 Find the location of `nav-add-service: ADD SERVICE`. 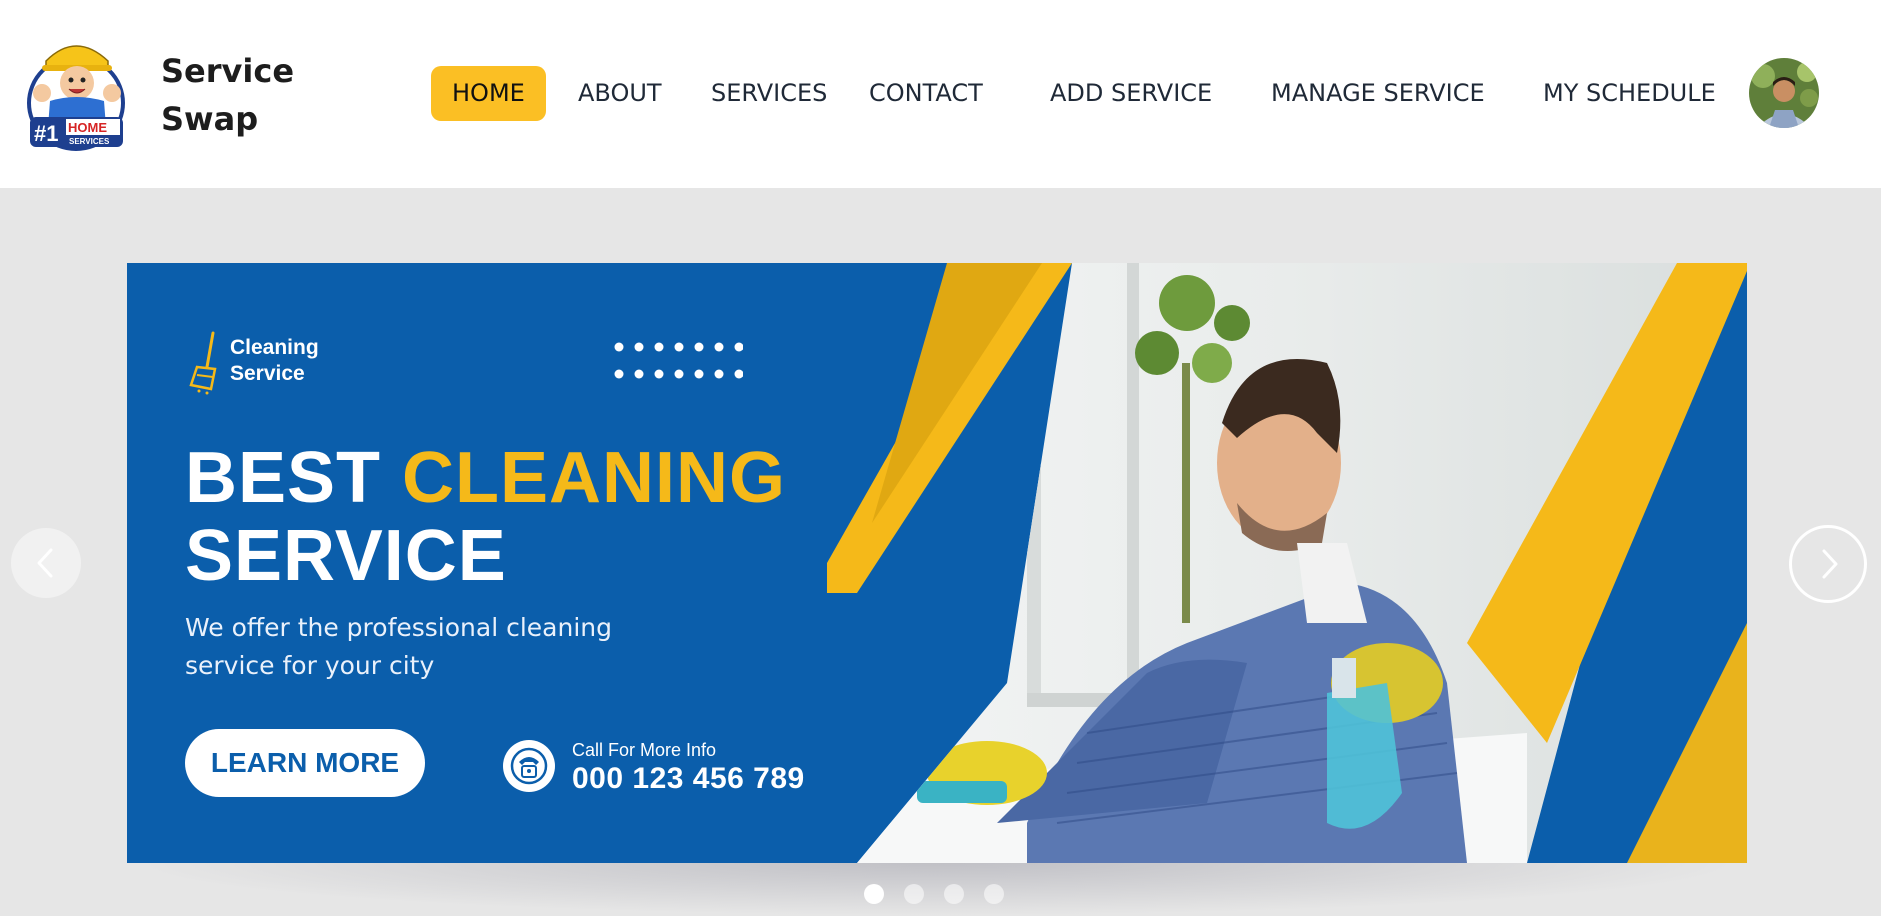

nav-add-service: ADD SERVICE is located at coordinates (1131, 93).